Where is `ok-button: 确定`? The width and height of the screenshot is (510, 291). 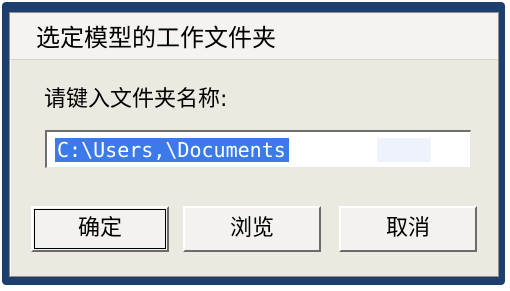 ok-button: 确定 is located at coordinates (100, 229).